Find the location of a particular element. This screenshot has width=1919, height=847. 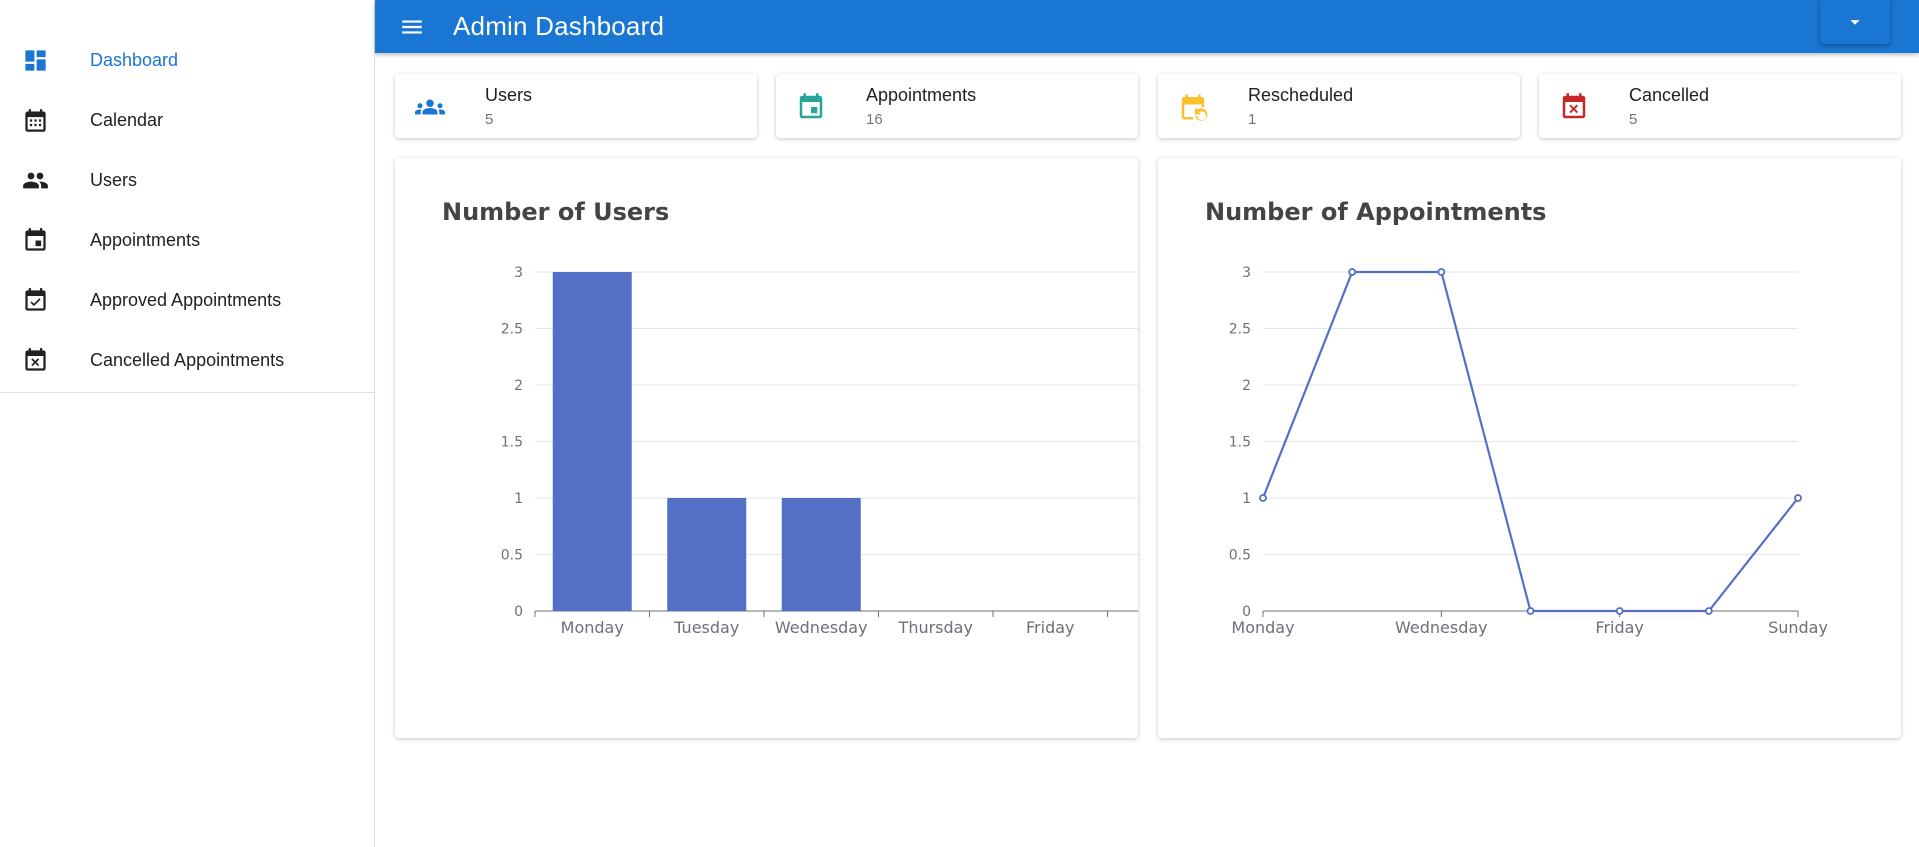

sidebar-item-calendar: Calendar is located at coordinates (187, 120).